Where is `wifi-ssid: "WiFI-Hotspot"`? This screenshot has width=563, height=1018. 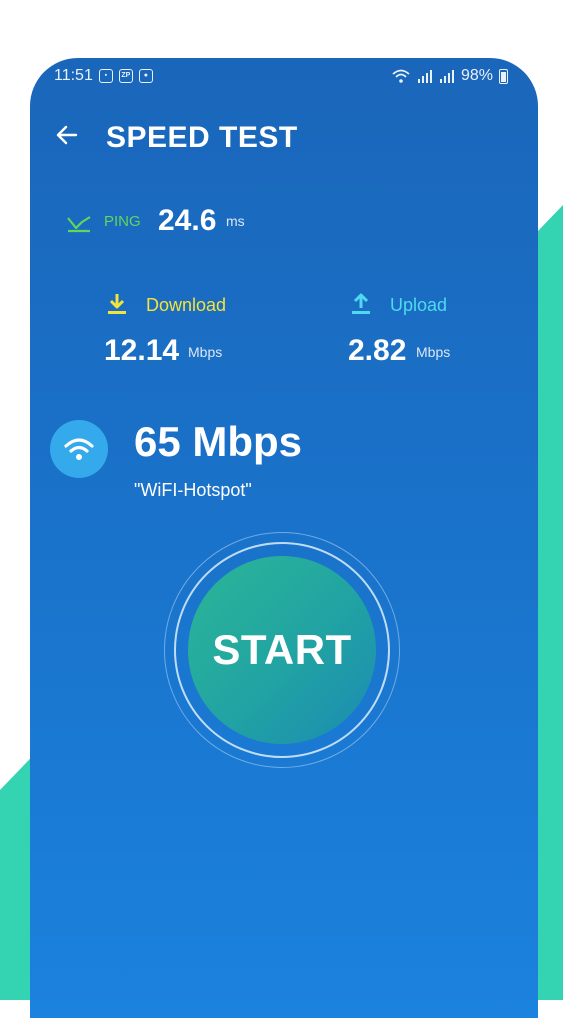
wifi-ssid: "WiFI-Hotspot" is located at coordinates (193, 490).